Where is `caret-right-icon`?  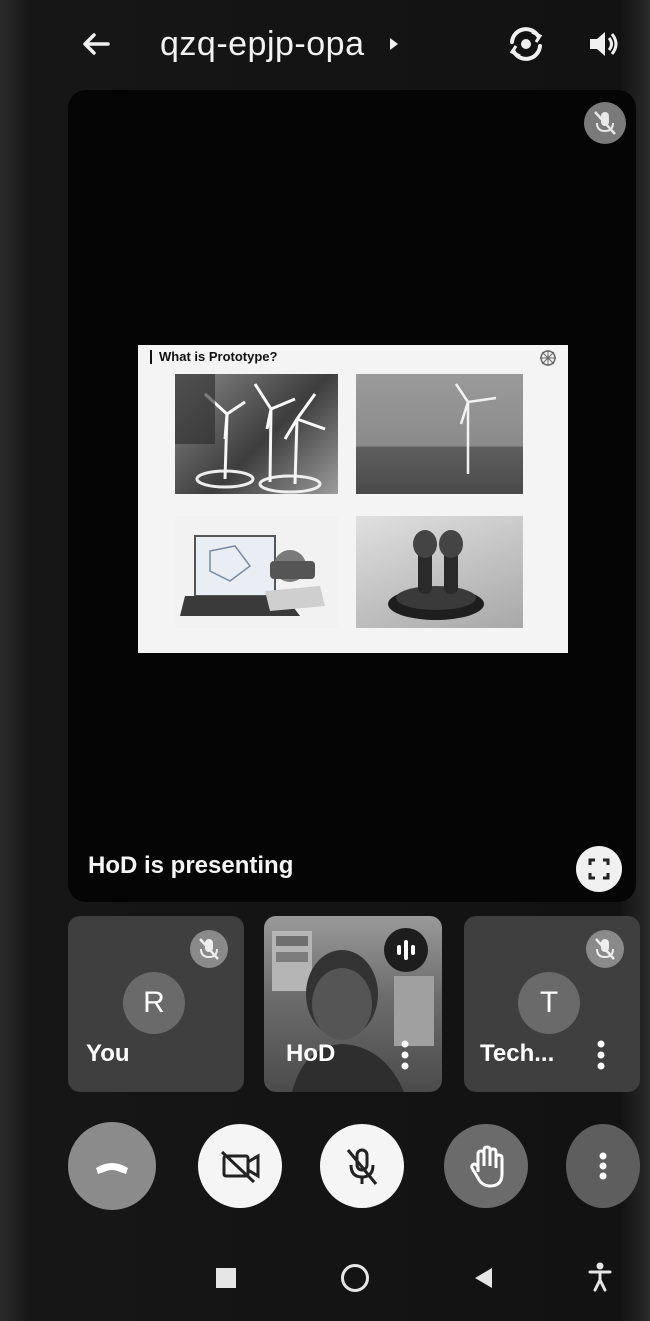
caret-right-icon is located at coordinates (394, 44).